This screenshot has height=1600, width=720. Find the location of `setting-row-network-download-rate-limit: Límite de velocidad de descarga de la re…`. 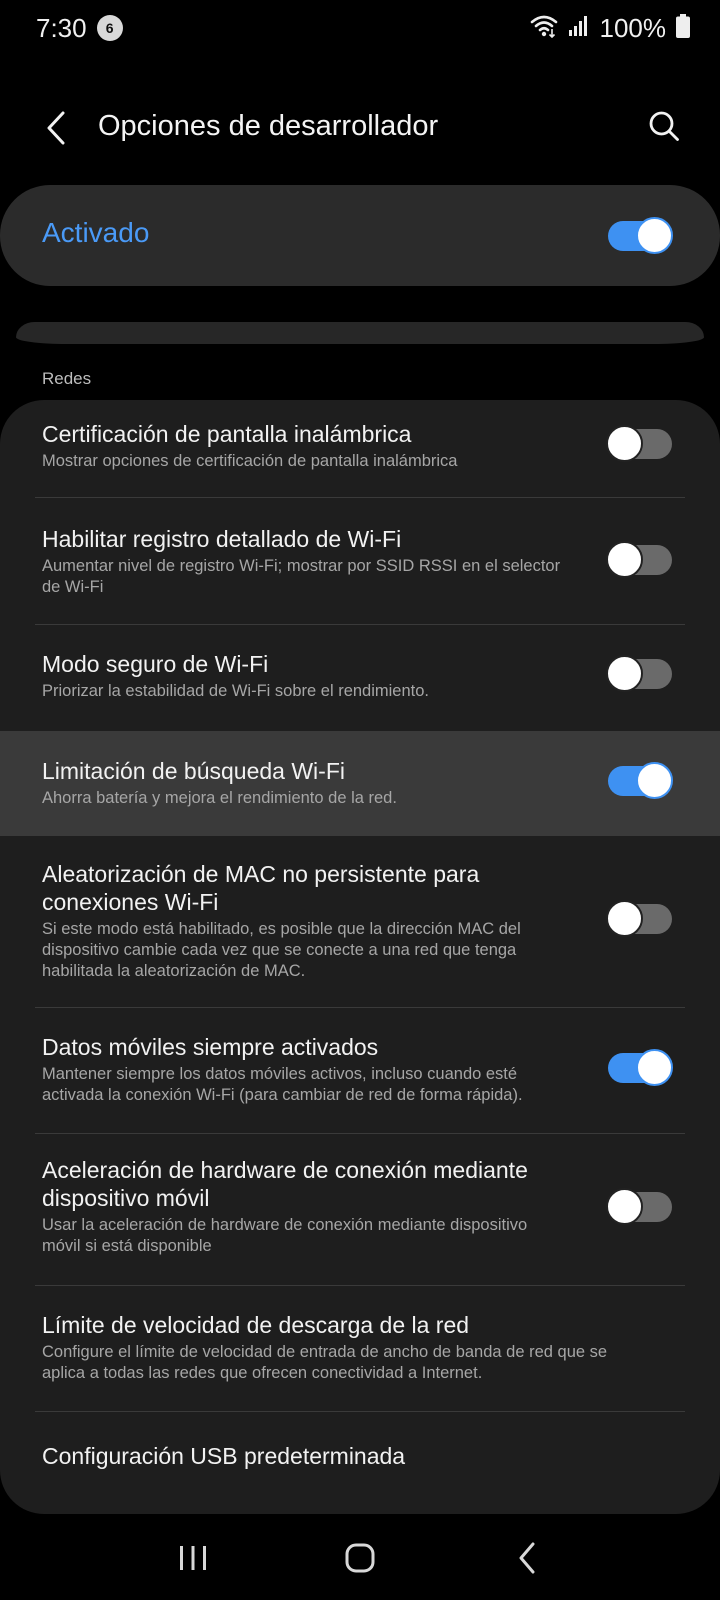

setting-row-network-download-rate-limit: Límite de velocidad de descarga de la re… is located at coordinates (360, 1349).